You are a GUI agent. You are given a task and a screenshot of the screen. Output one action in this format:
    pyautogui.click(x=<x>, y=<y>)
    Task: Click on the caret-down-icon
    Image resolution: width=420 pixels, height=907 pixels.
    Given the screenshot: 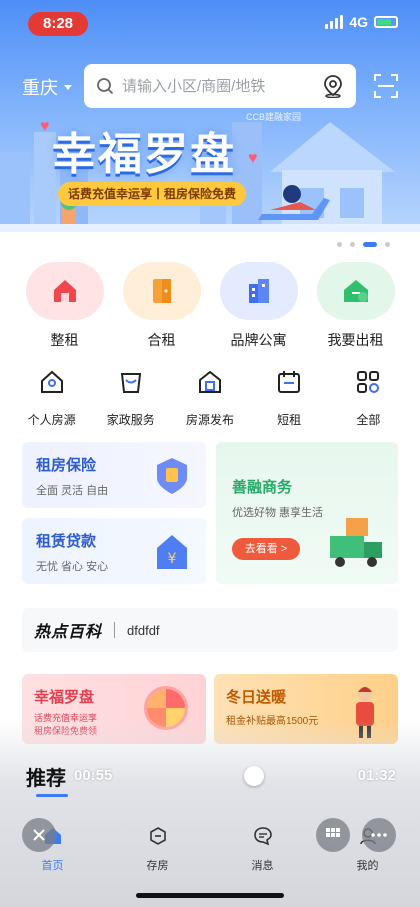 What is the action you would take?
    pyautogui.click(x=68, y=87)
    